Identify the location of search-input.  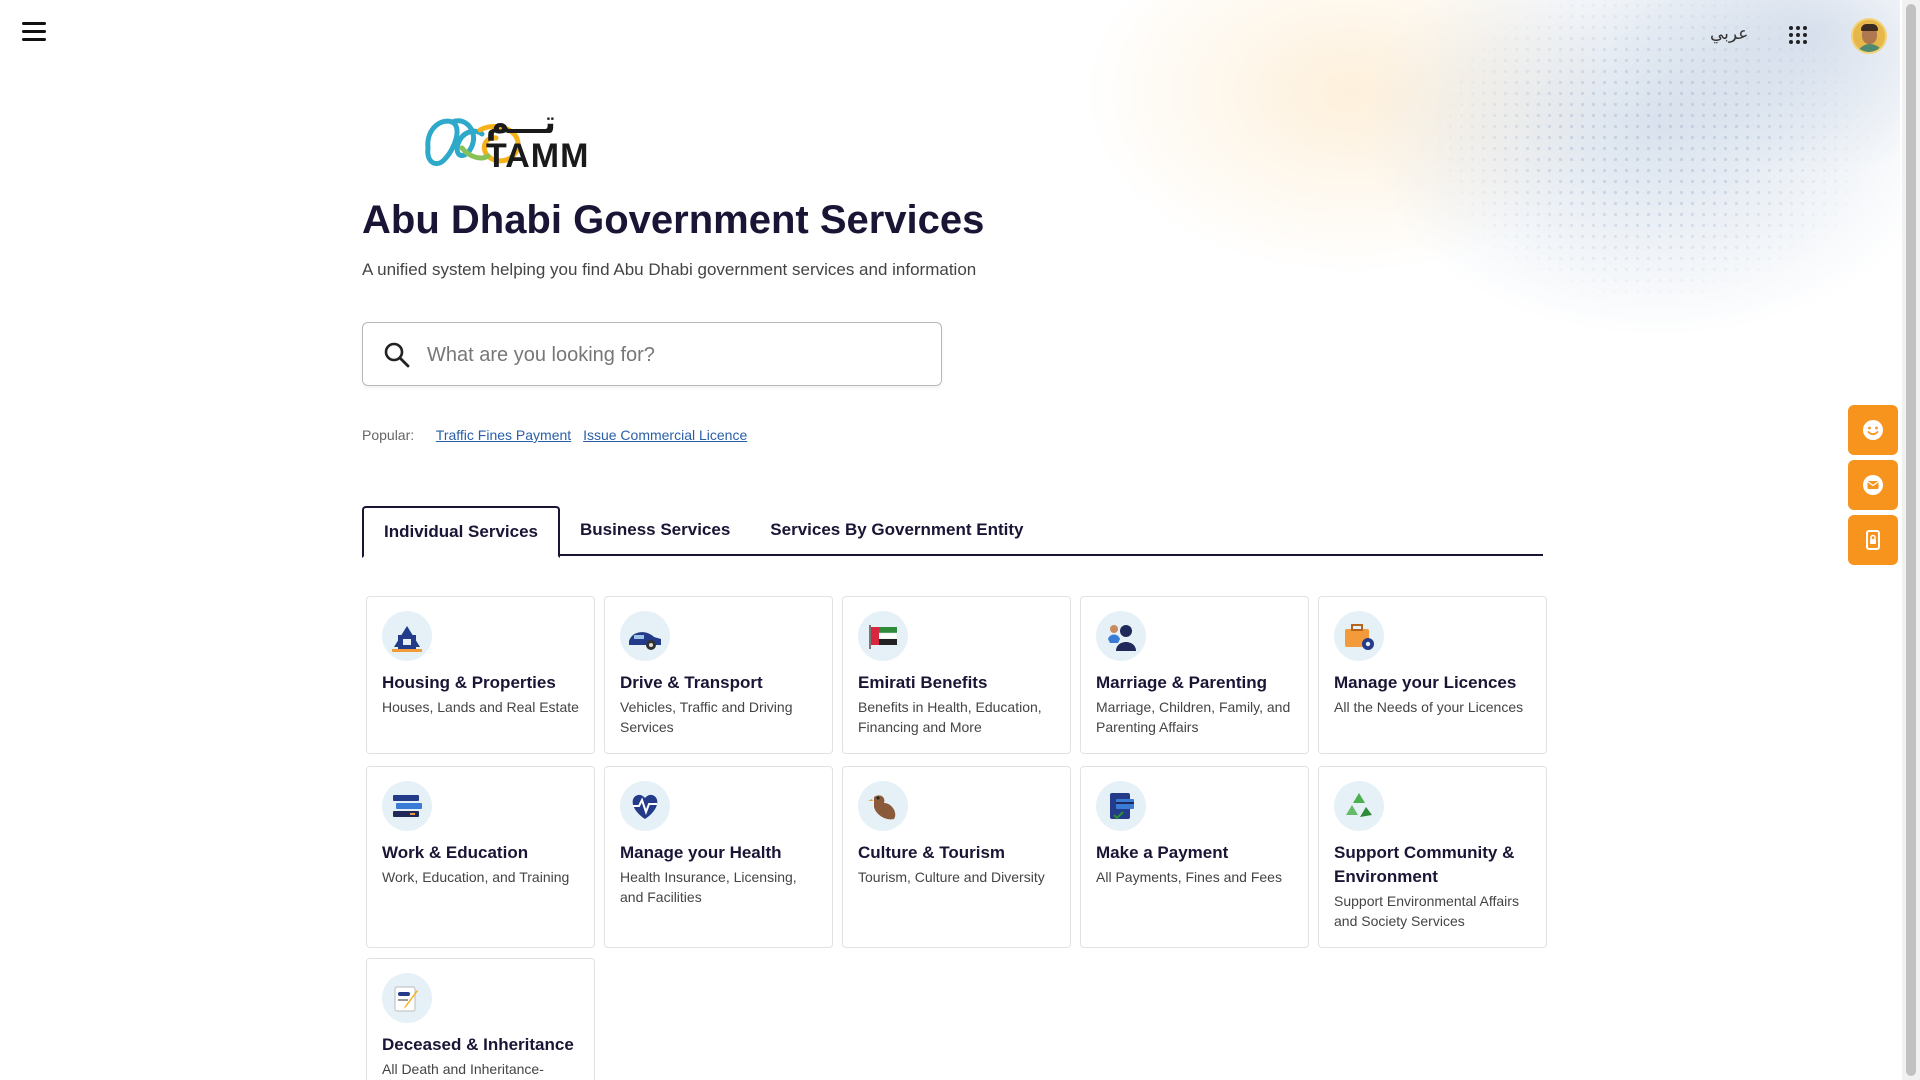
(677, 355).